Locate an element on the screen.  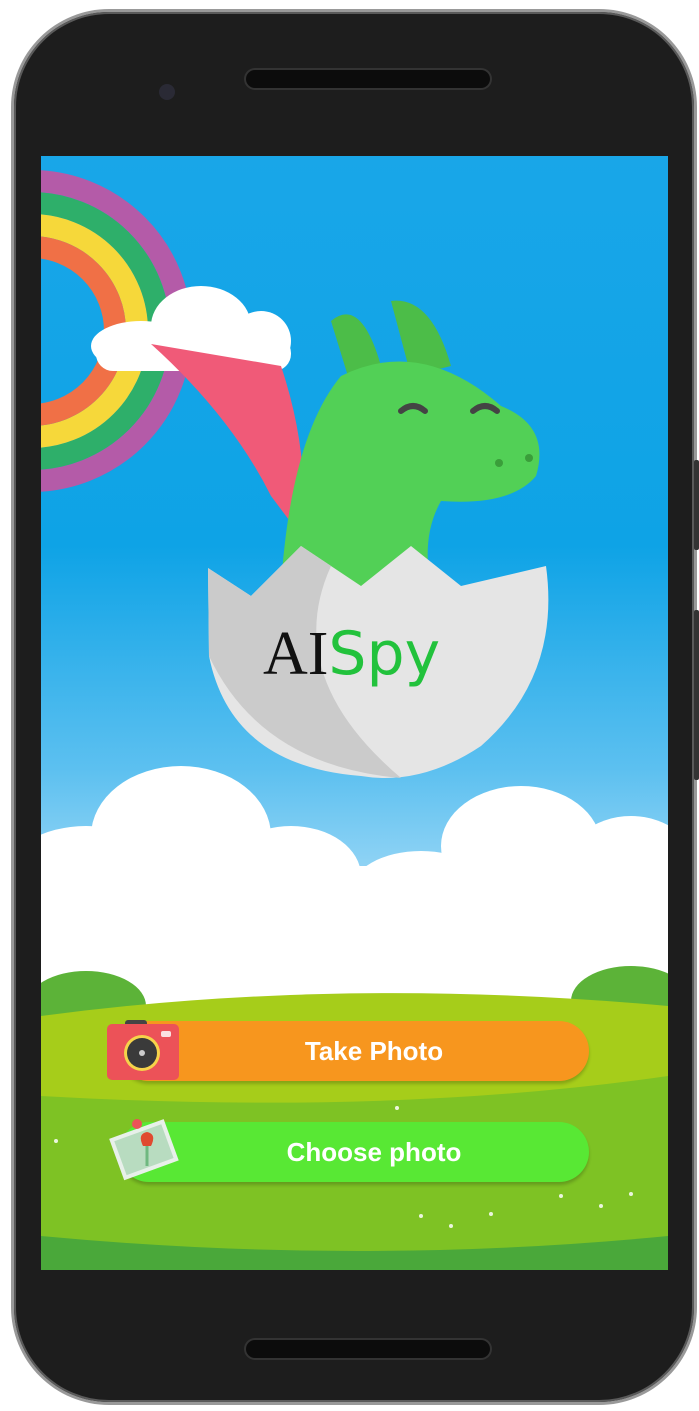
logo-ai-text: AI is located at coordinates (296, 654).